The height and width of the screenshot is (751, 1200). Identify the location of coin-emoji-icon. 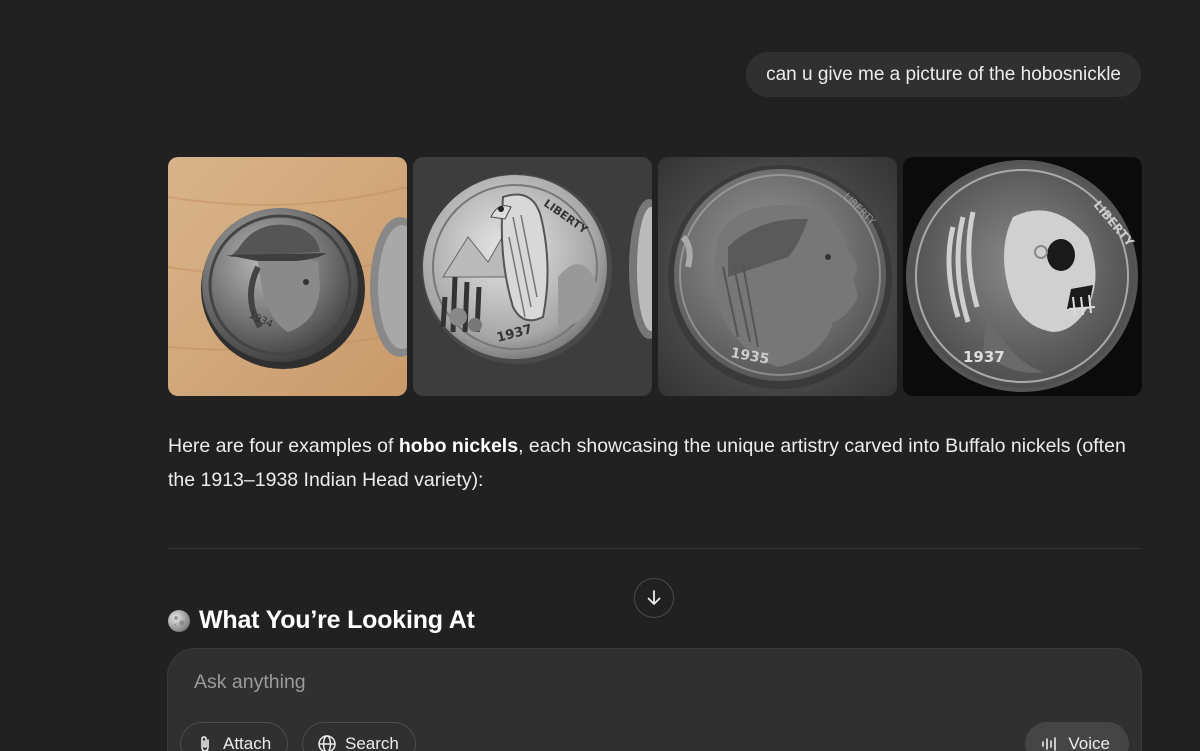
(179, 620).